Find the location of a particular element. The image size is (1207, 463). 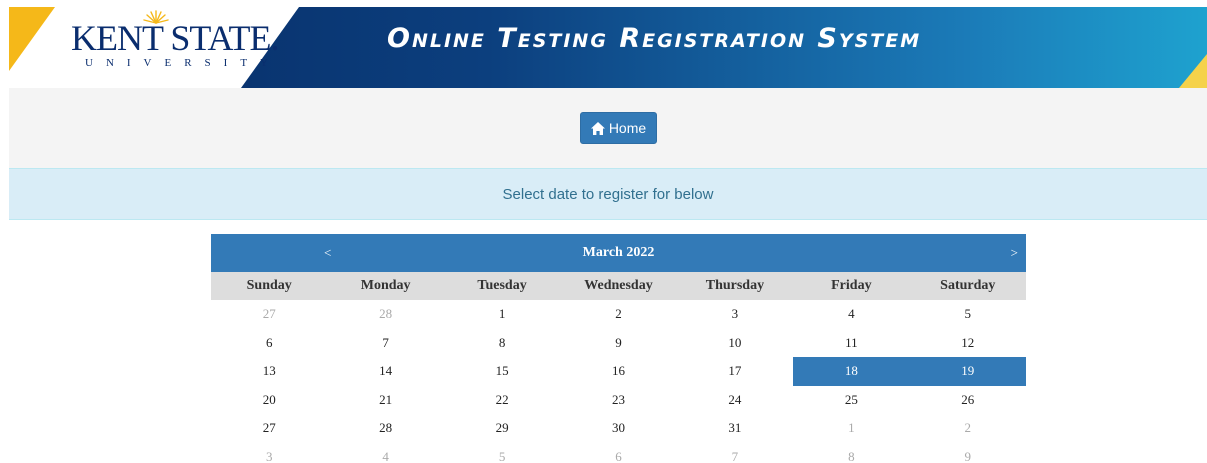

calendar-day: 22 is located at coordinates (502, 400).